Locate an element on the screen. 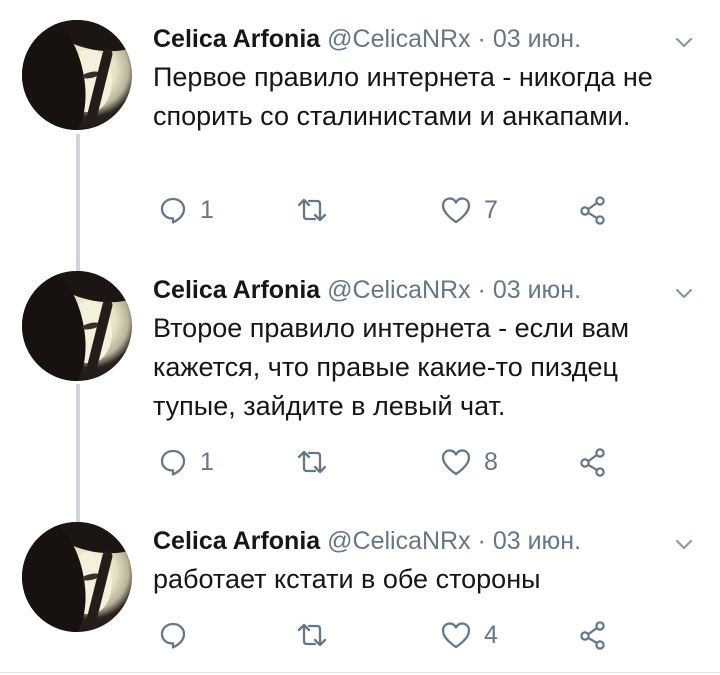  tweet-text: работает кстати в обе стороны is located at coordinates (347, 579).